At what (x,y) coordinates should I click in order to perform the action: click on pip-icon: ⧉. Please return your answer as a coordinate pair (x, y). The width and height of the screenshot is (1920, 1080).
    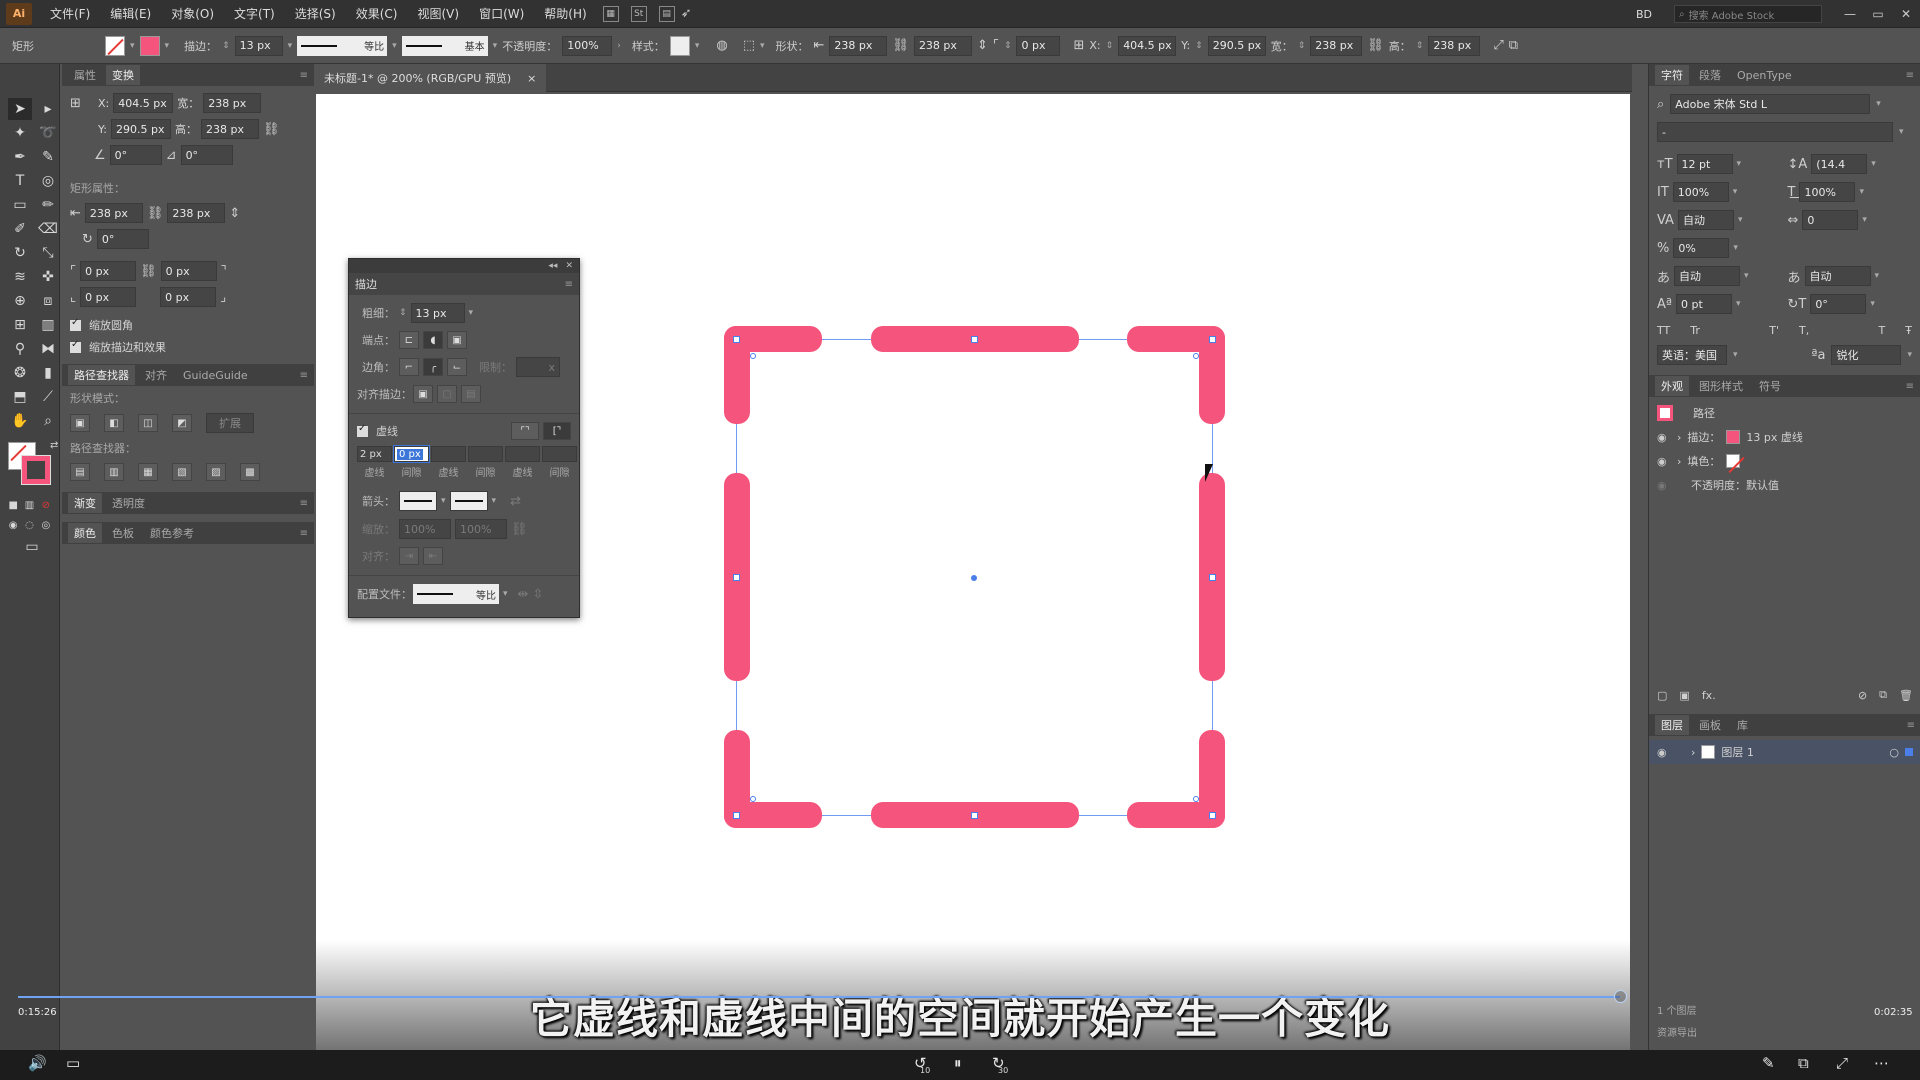
    Looking at the image, I should click on (1803, 1063).